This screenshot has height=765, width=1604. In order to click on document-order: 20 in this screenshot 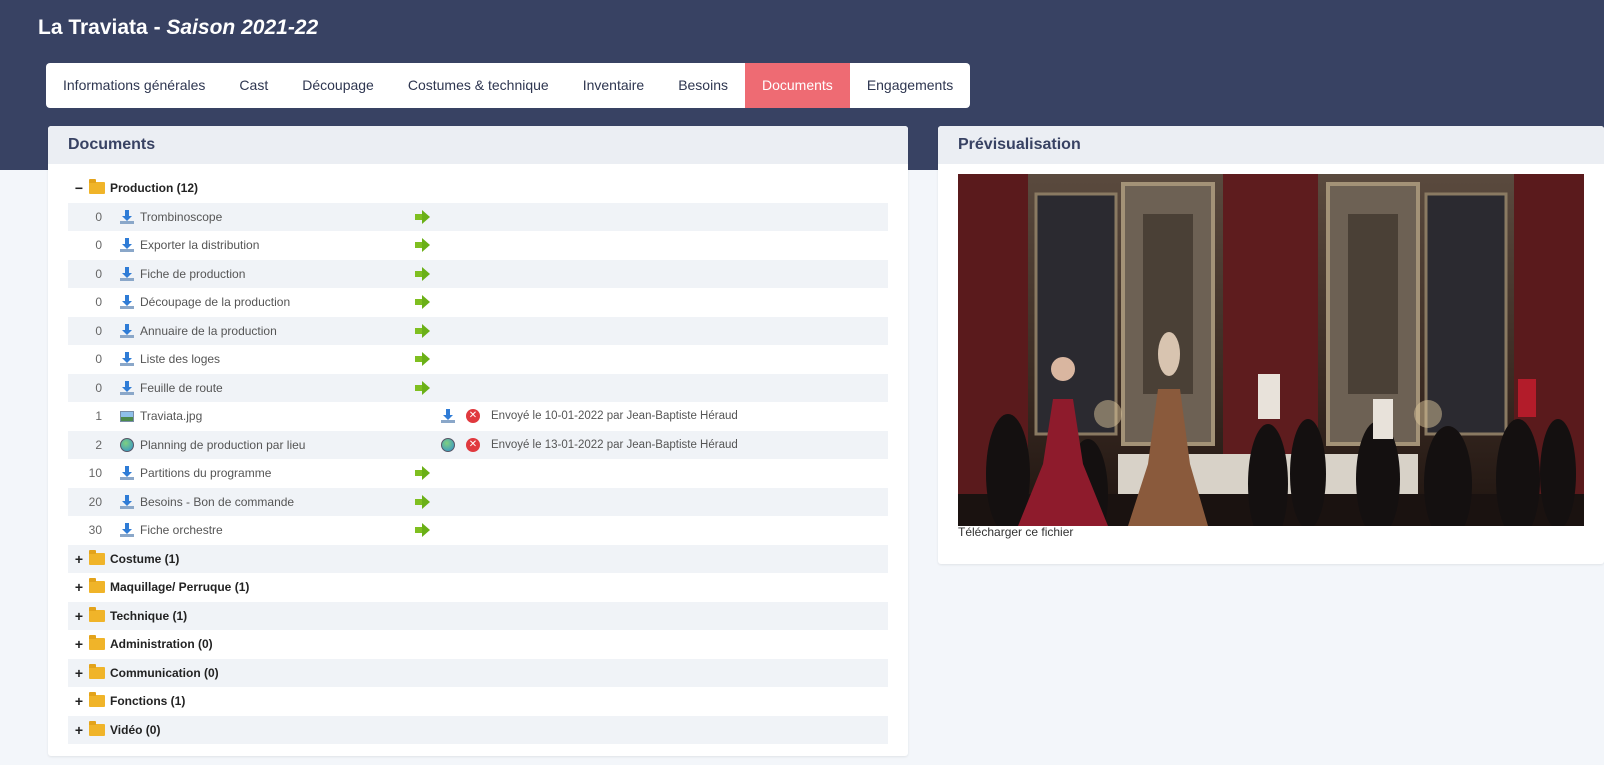, I will do `click(95, 501)`.